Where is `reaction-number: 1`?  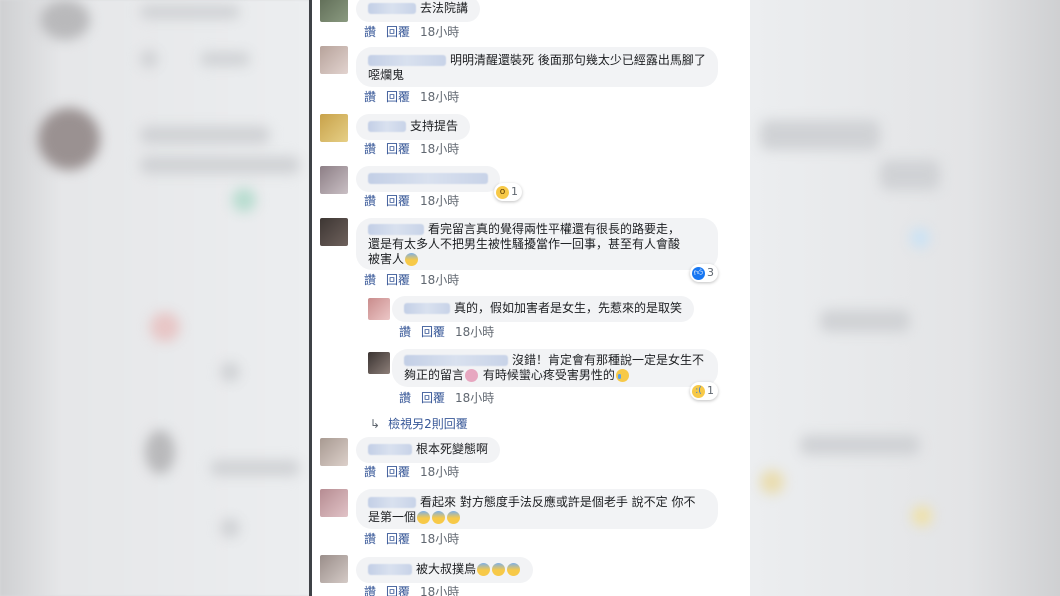 reaction-number: 1 is located at coordinates (514, 191).